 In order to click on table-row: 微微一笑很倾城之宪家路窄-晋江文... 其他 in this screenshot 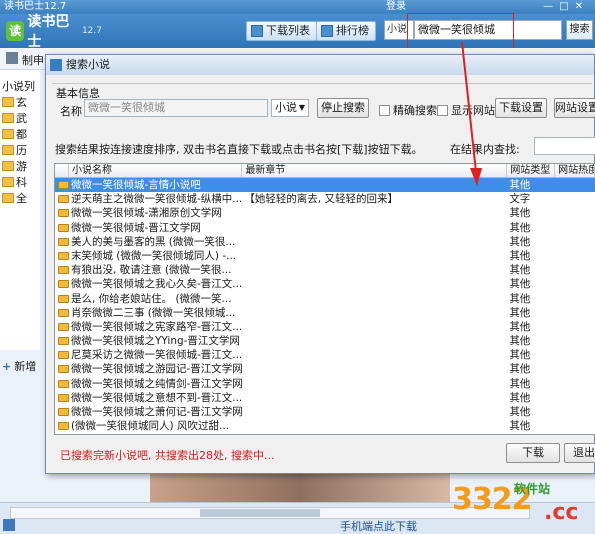, I will do `click(325, 327)`.